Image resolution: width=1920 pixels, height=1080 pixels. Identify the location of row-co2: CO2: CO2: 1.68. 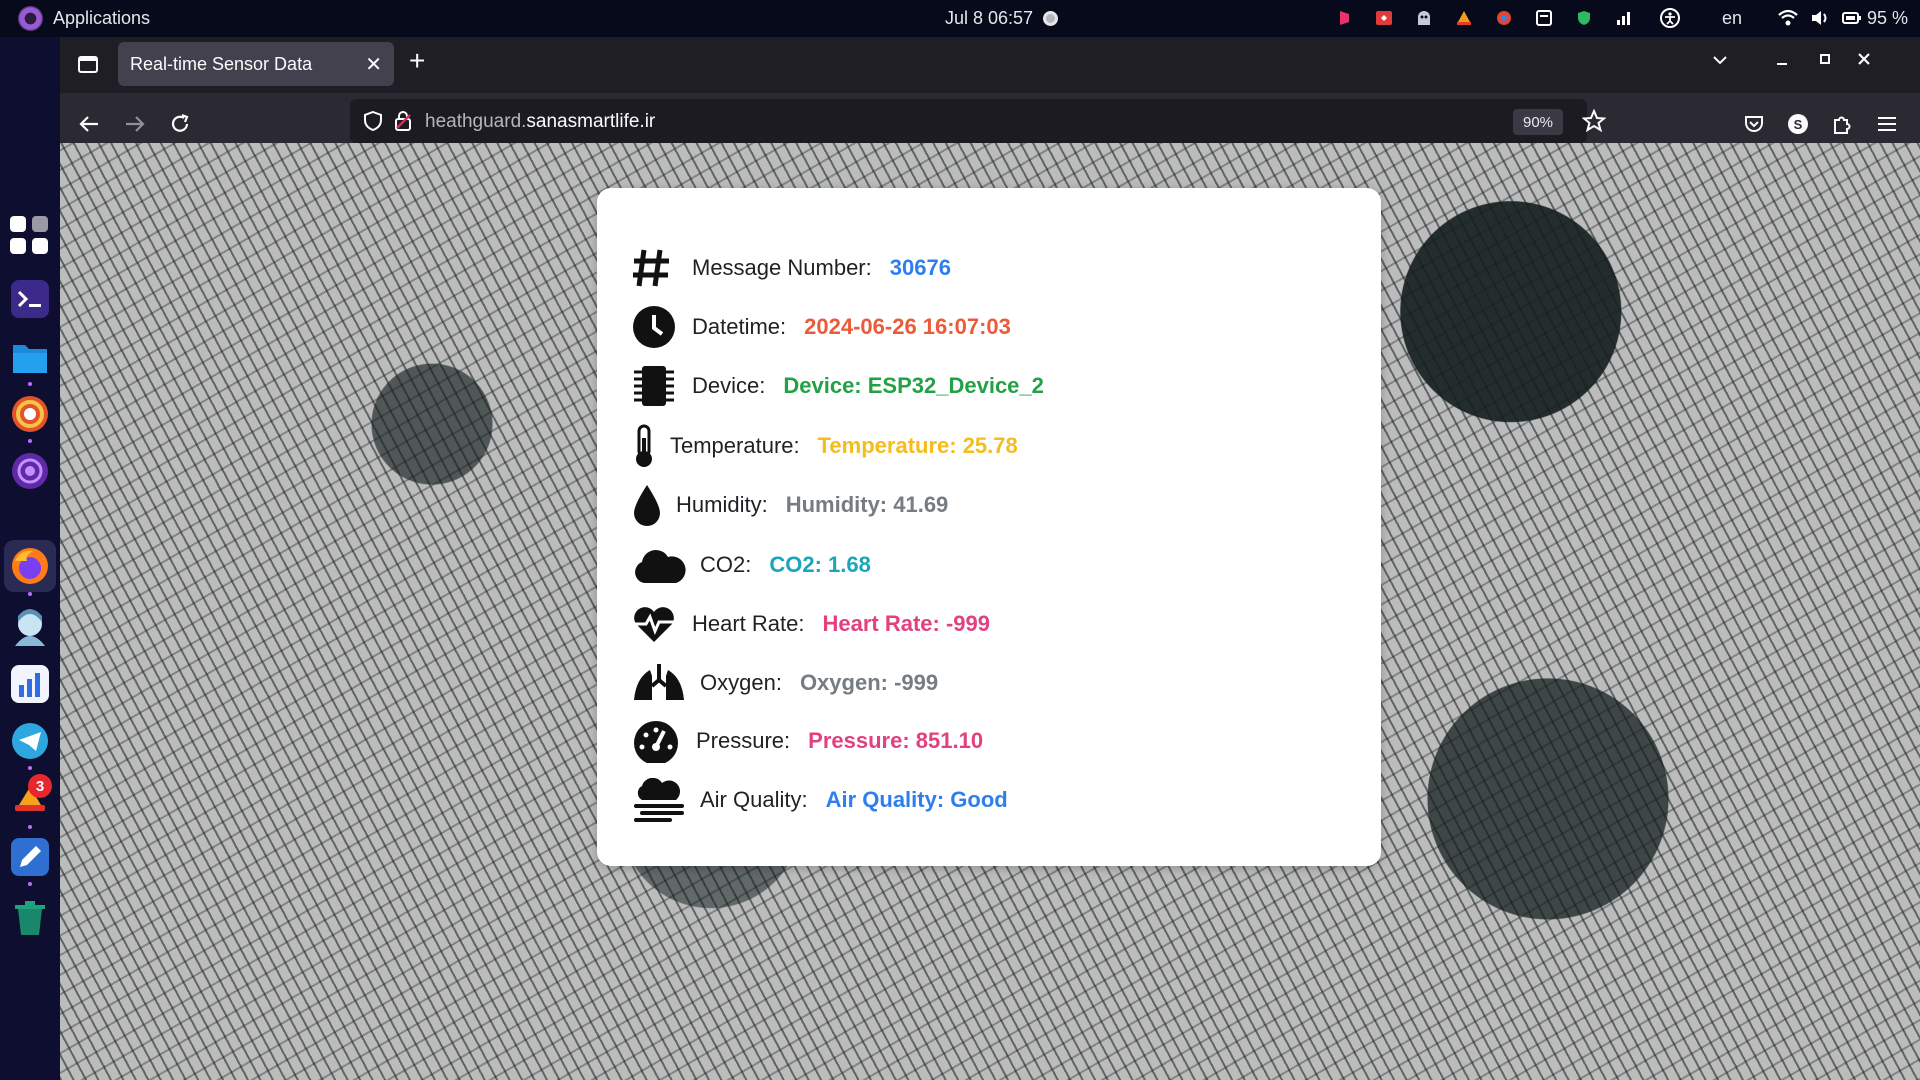
(751, 565).